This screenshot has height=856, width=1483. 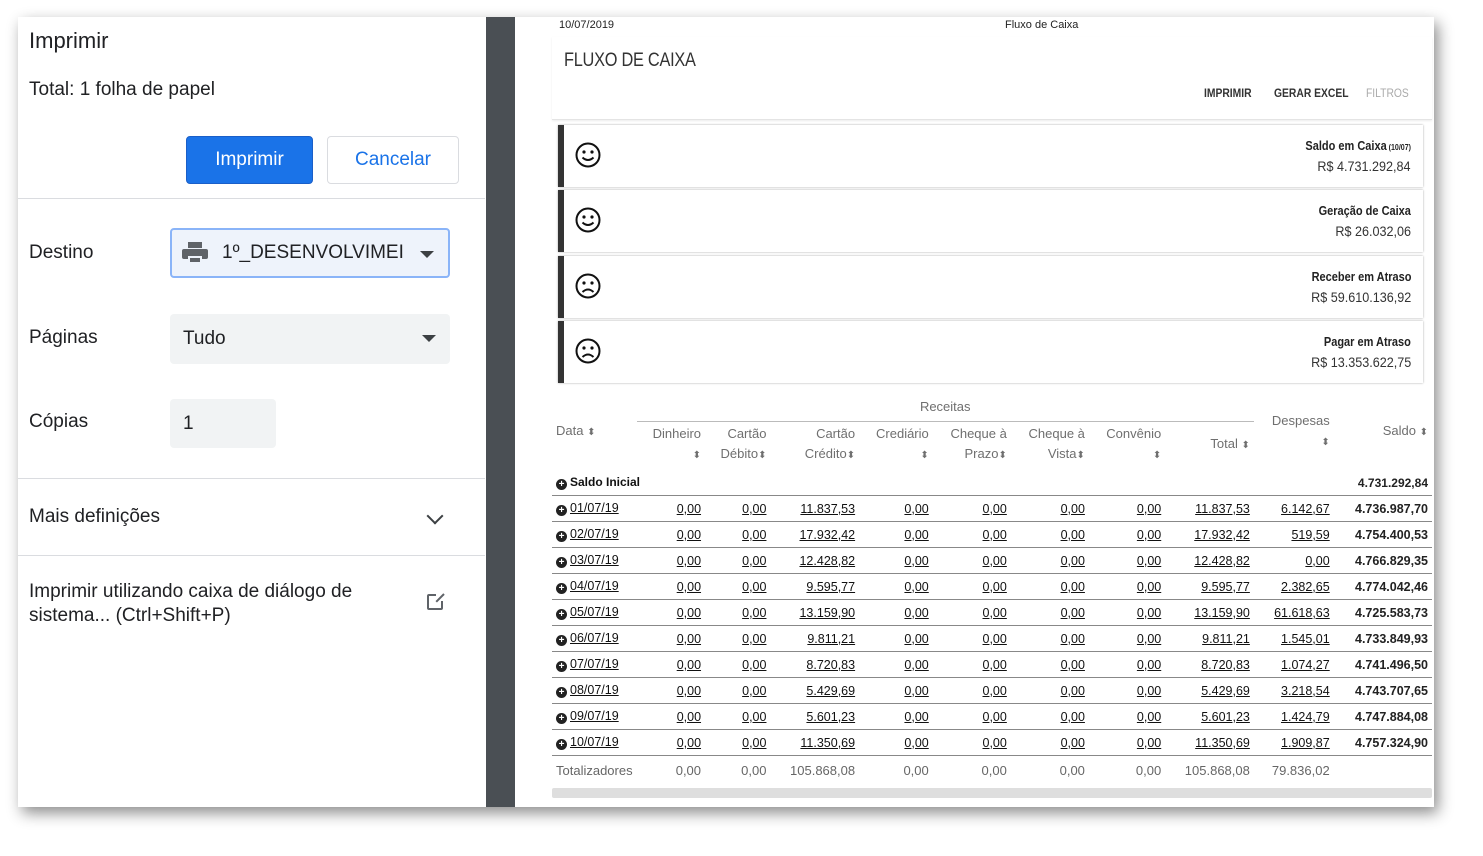 What do you see at coordinates (1293, 716) in the screenshot?
I see `row-value-link: 1.424,79` at bounding box center [1293, 716].